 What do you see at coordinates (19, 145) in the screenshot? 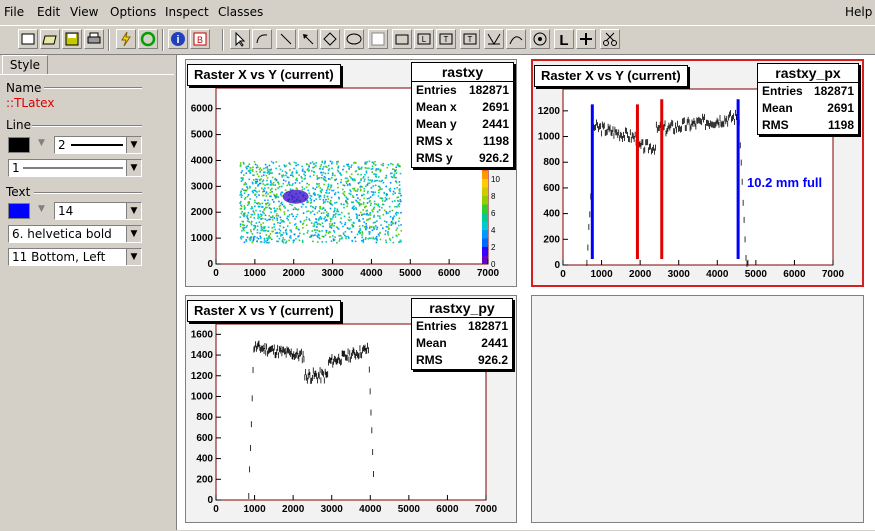
I see `line-color-swatch` at bounding box center [19, 145].